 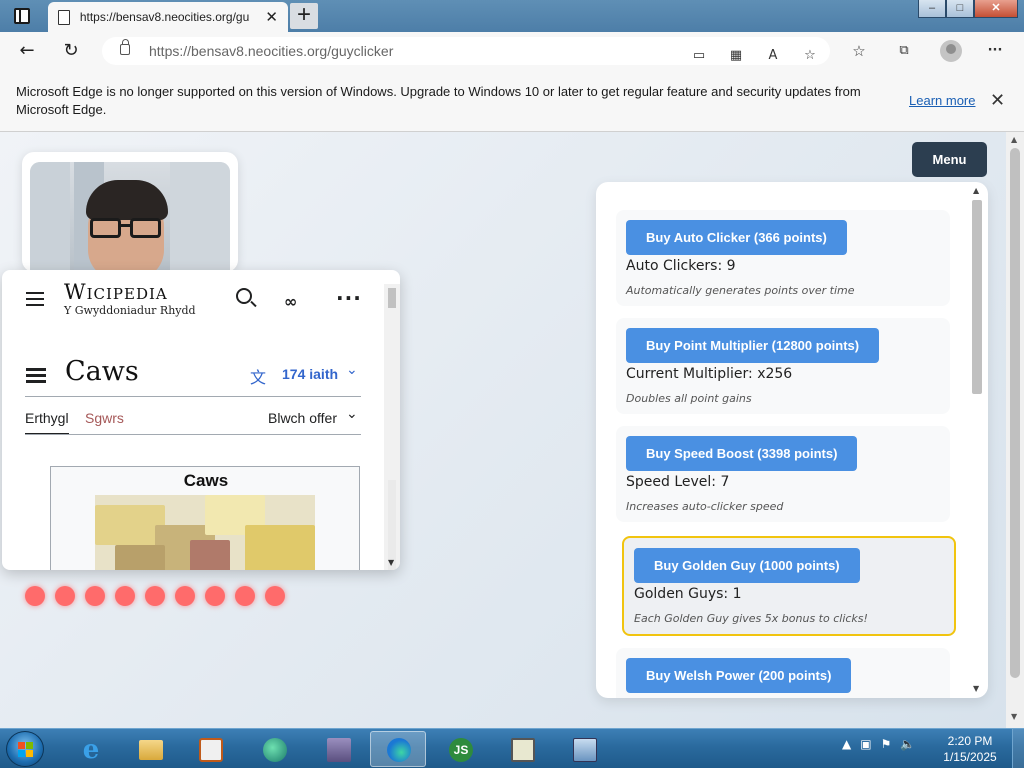 What do you see at coordinates (960, 9) in the screenshot?
I see `maximize-button: □` at bounding box center [960, 9].